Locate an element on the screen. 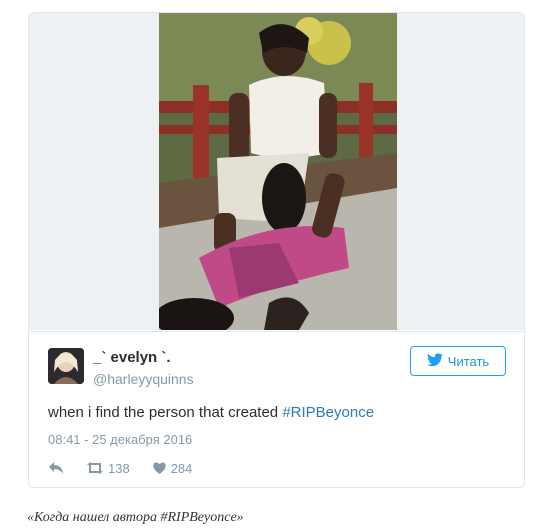  tweet-text-body: when i find the person that created is located at coordinates (165, 412).